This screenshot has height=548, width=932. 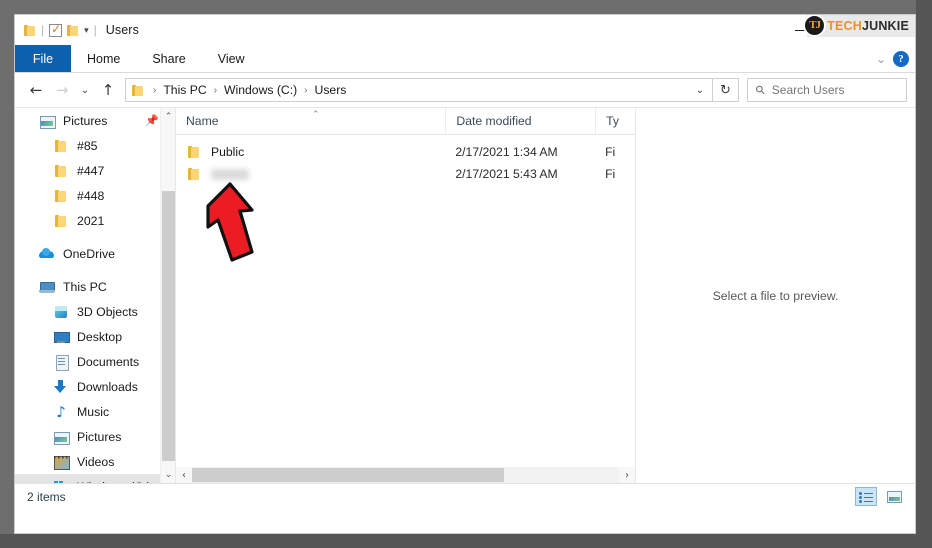 I want to click on sidebar-item-desktop: Desktop, so click(x=95, y=336).